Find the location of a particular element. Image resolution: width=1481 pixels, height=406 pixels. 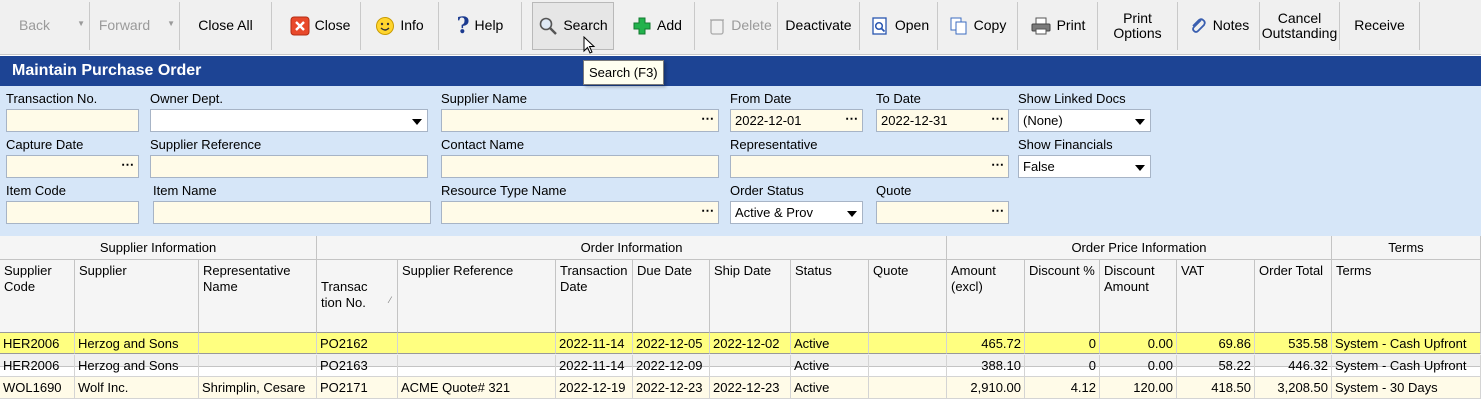

cell-supplier-code: HER2006 is located at coordinates (37, 366).